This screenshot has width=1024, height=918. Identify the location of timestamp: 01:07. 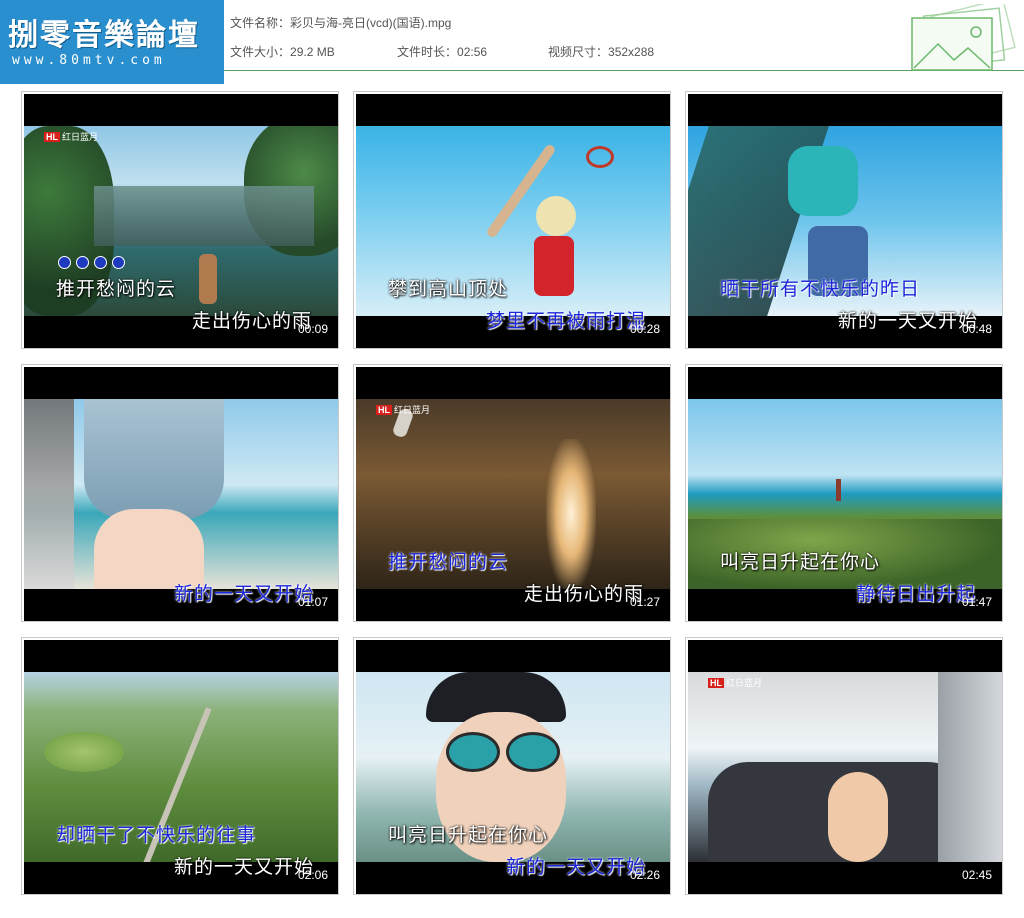
(312, 602).